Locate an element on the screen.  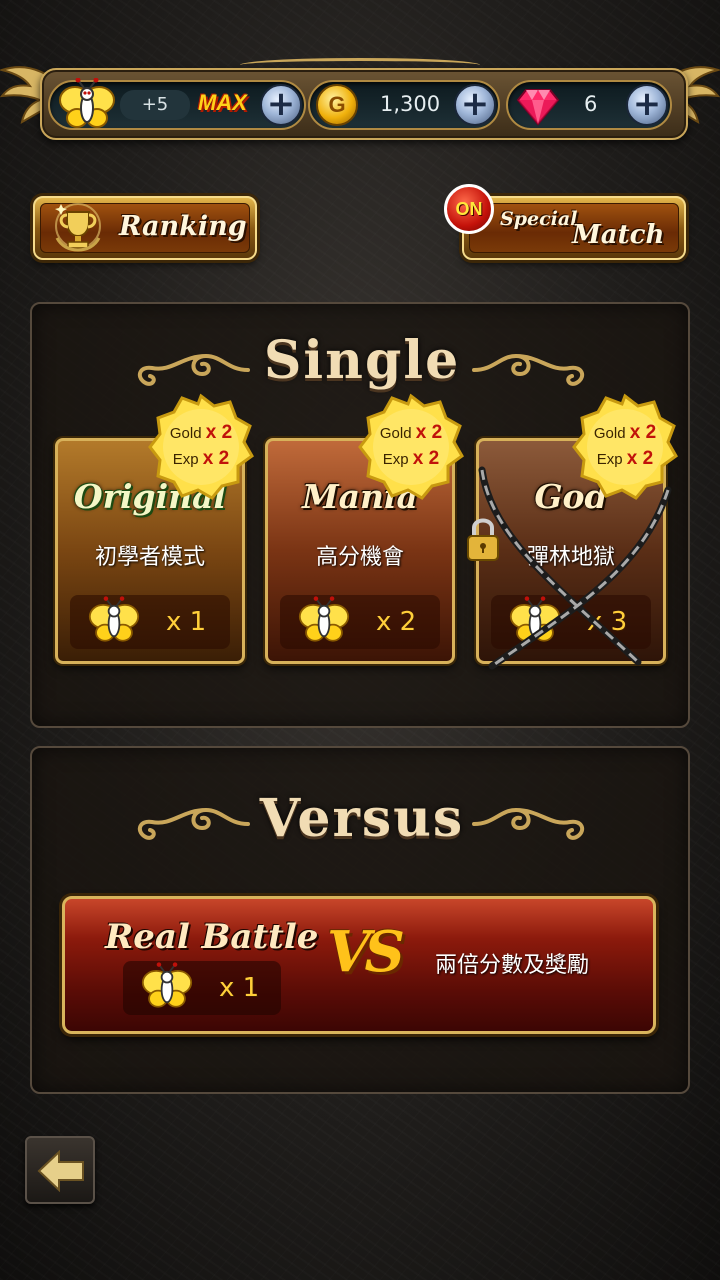
mode-name: 彈林地獄 is located at coordinates (570, 557).